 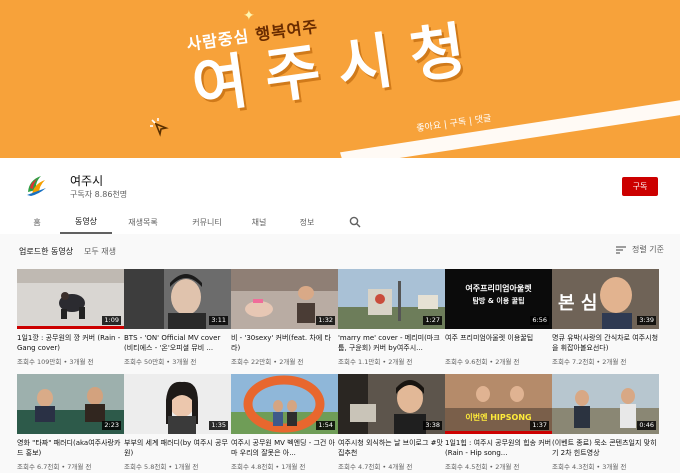 What do you see at coordinates (498, 417) in the screenshot?
I see `thumb-caption: 이번엔 HIPSONG` at bounding box center [498, 417].